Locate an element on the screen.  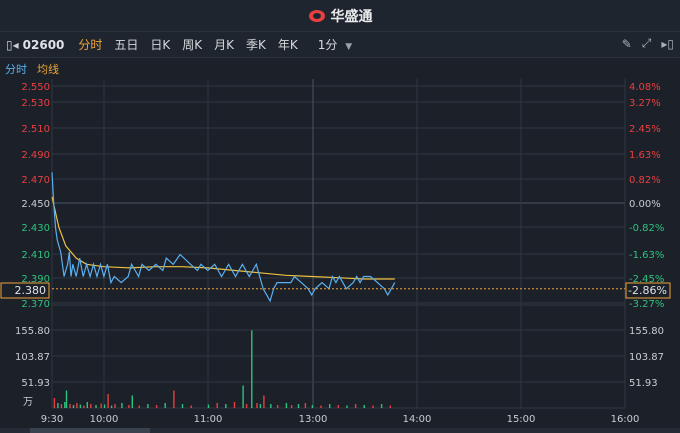
price-tick-label: 2.470 is located at coordinates (35, 180).